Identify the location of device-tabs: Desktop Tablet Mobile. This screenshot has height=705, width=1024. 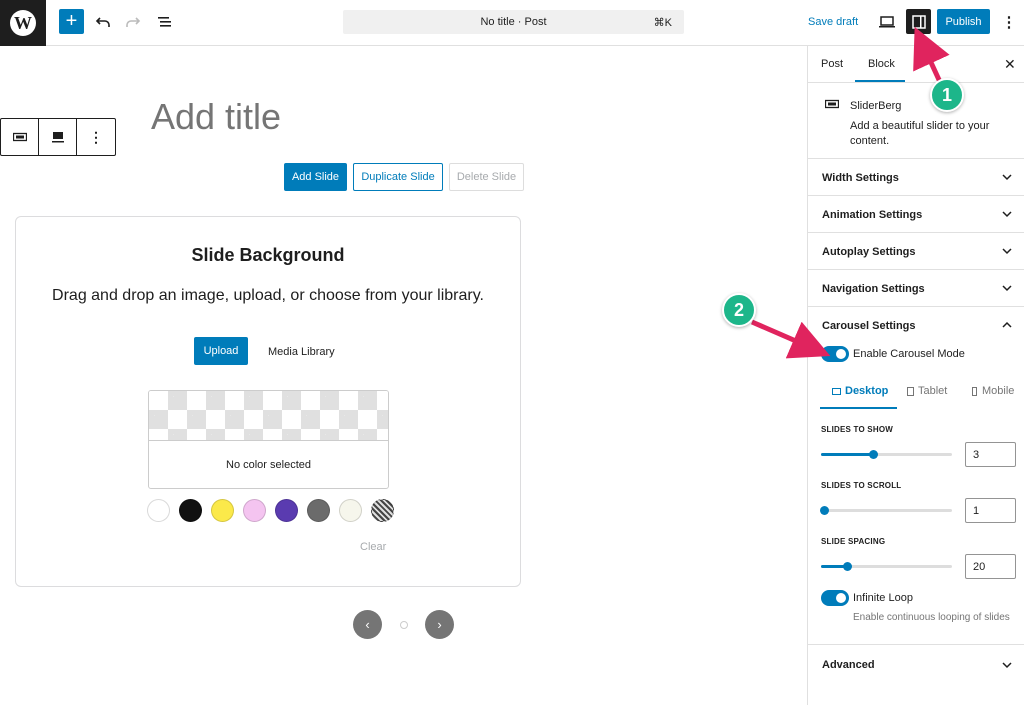
(916, 396).